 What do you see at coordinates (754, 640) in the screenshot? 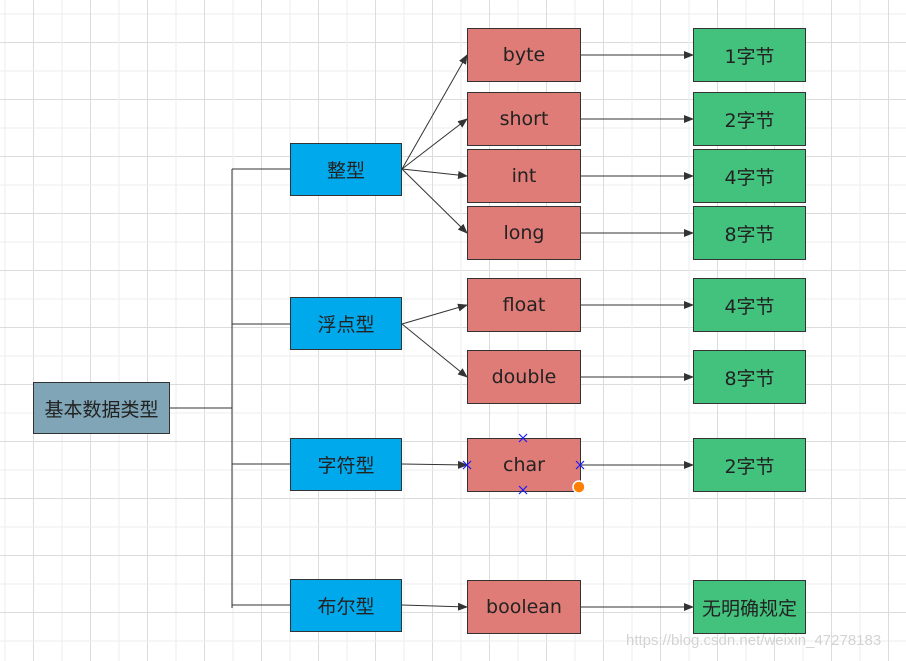
I see `watermark: https://blog.csdn.net/weixin_47278183` at bounding box center [754, 640].